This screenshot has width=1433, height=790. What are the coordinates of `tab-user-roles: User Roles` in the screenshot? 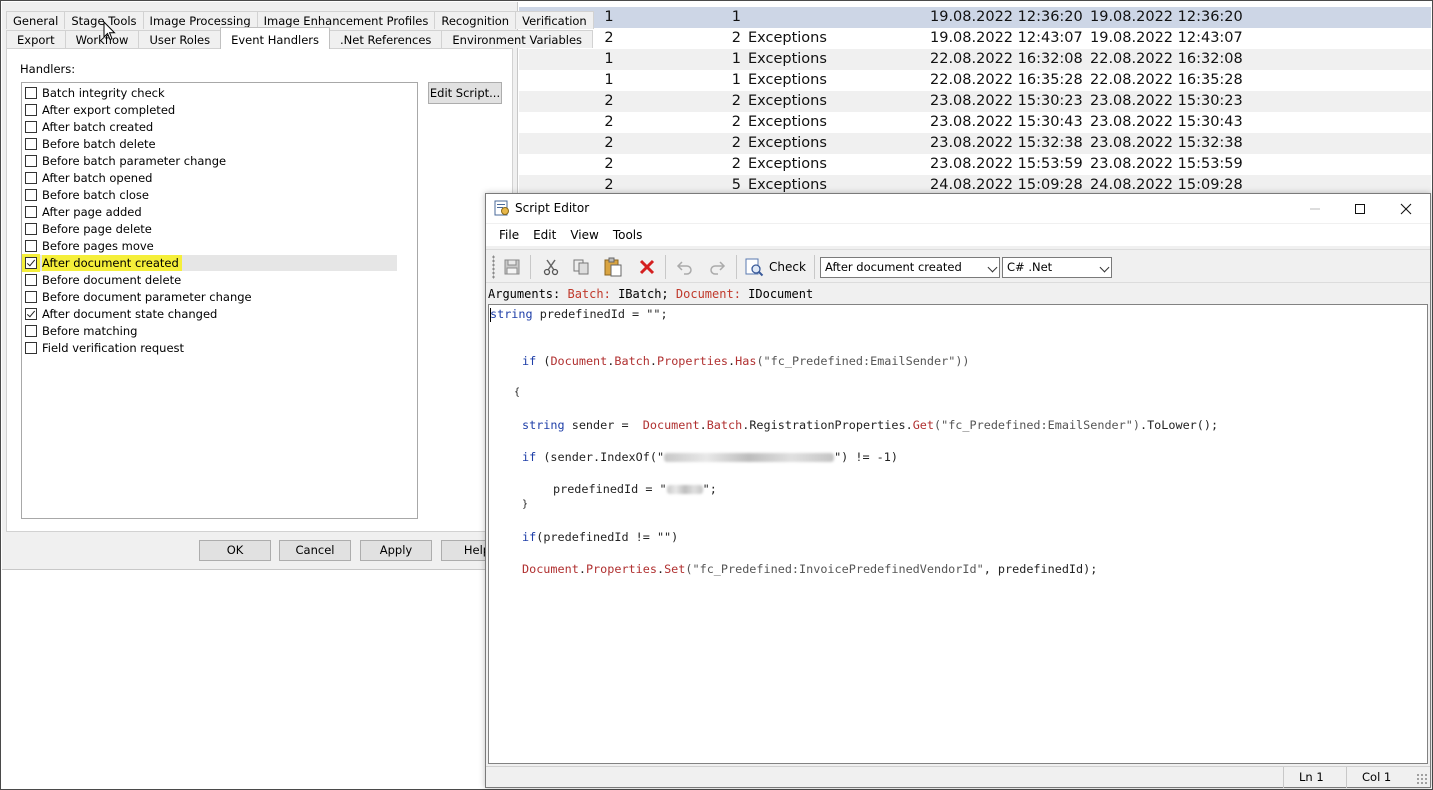 It's located at (180, 39).